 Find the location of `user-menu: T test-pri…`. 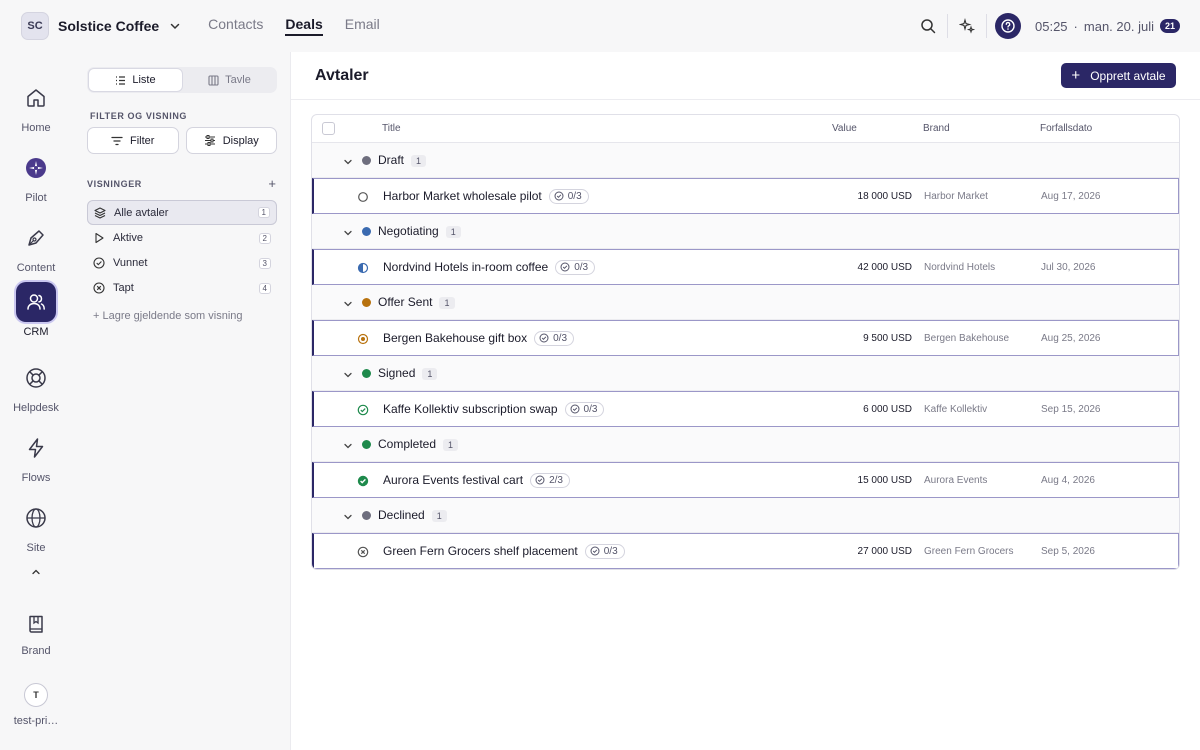

user-menu: T test-pri… is located at coordinates (36, 705).